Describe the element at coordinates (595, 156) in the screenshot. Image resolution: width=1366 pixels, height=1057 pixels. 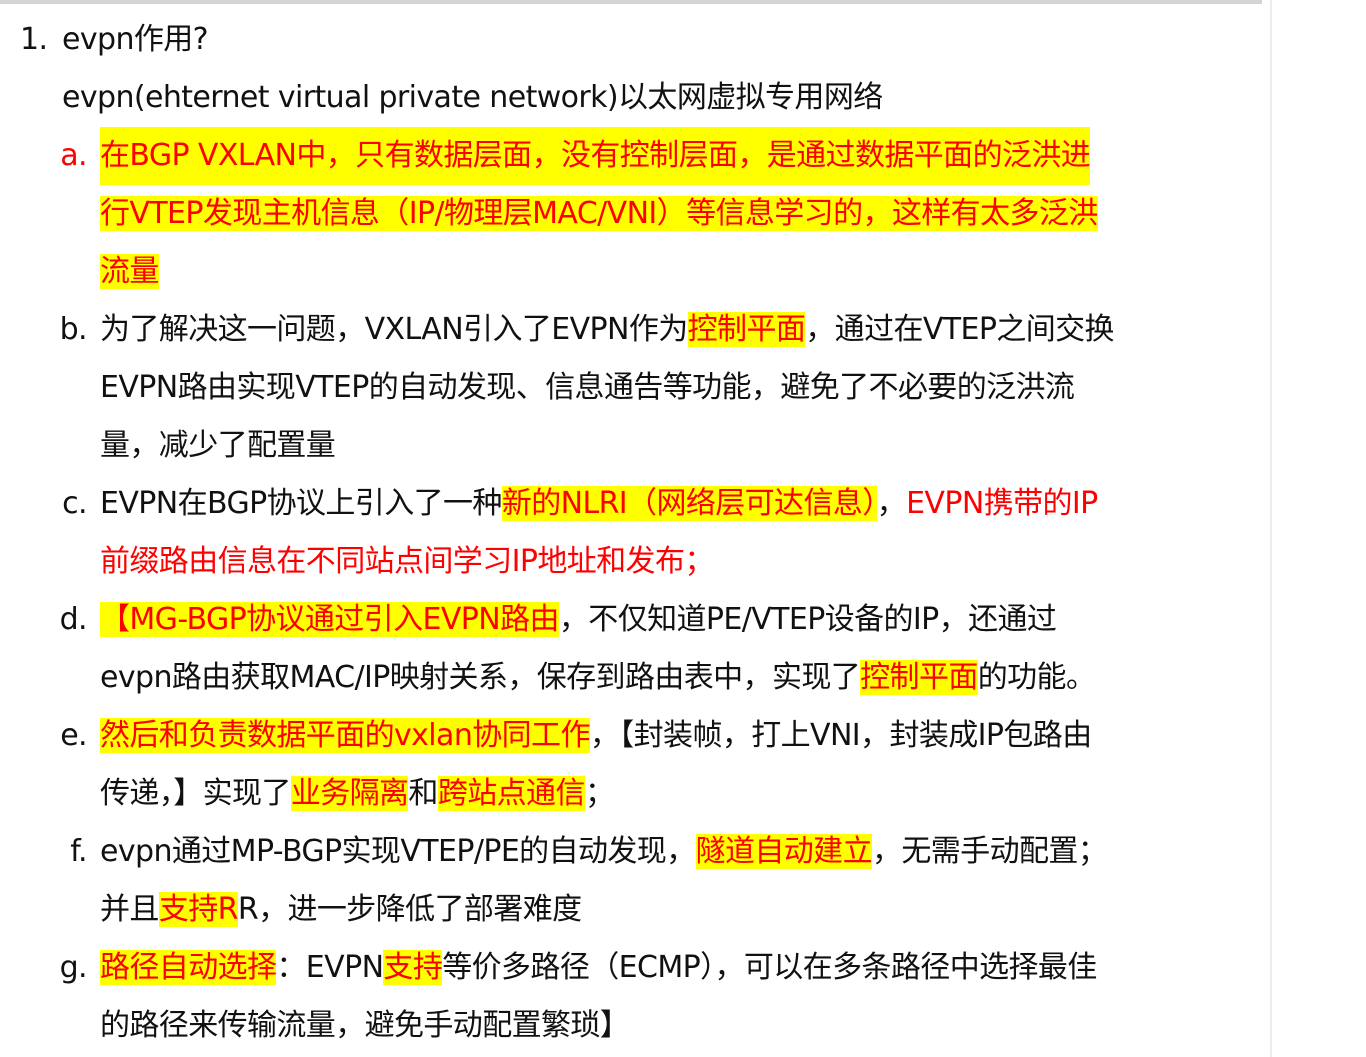
I see `point-a-text-1: 在BGP VXLAN中，只有数据层面，没有控制层面，是通过数据平面的泛洪进` at that location.